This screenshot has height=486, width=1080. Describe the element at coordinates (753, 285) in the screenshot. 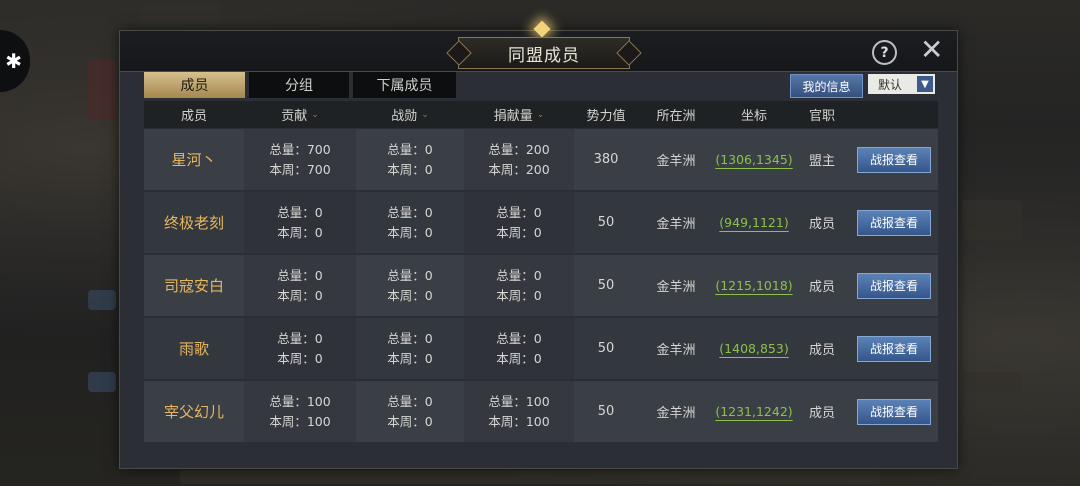

I see `coordinate-link: (1215,1018)` at that location.